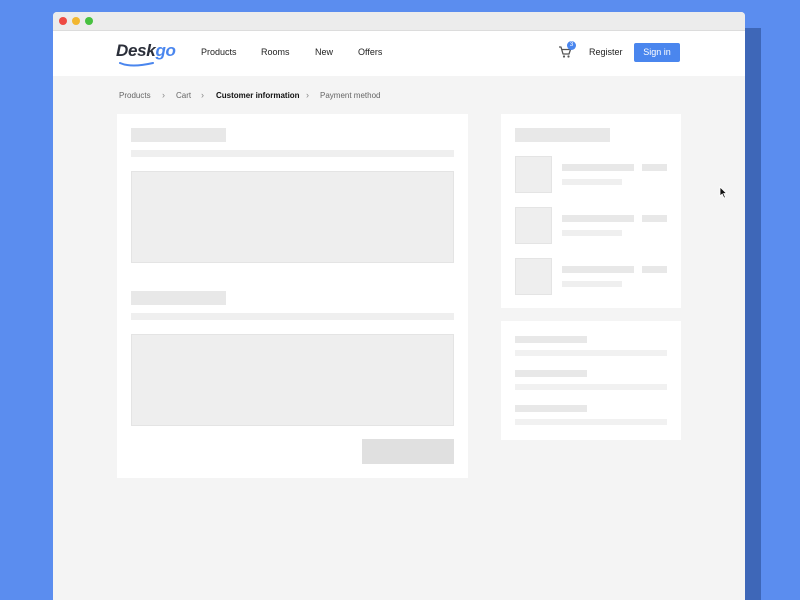 This screenshot has height=600, width=800. What do you see at coordinates (723, 192) in the screenshot?
I see `mouse-pointer-icon` at bounding box center [723, 192].